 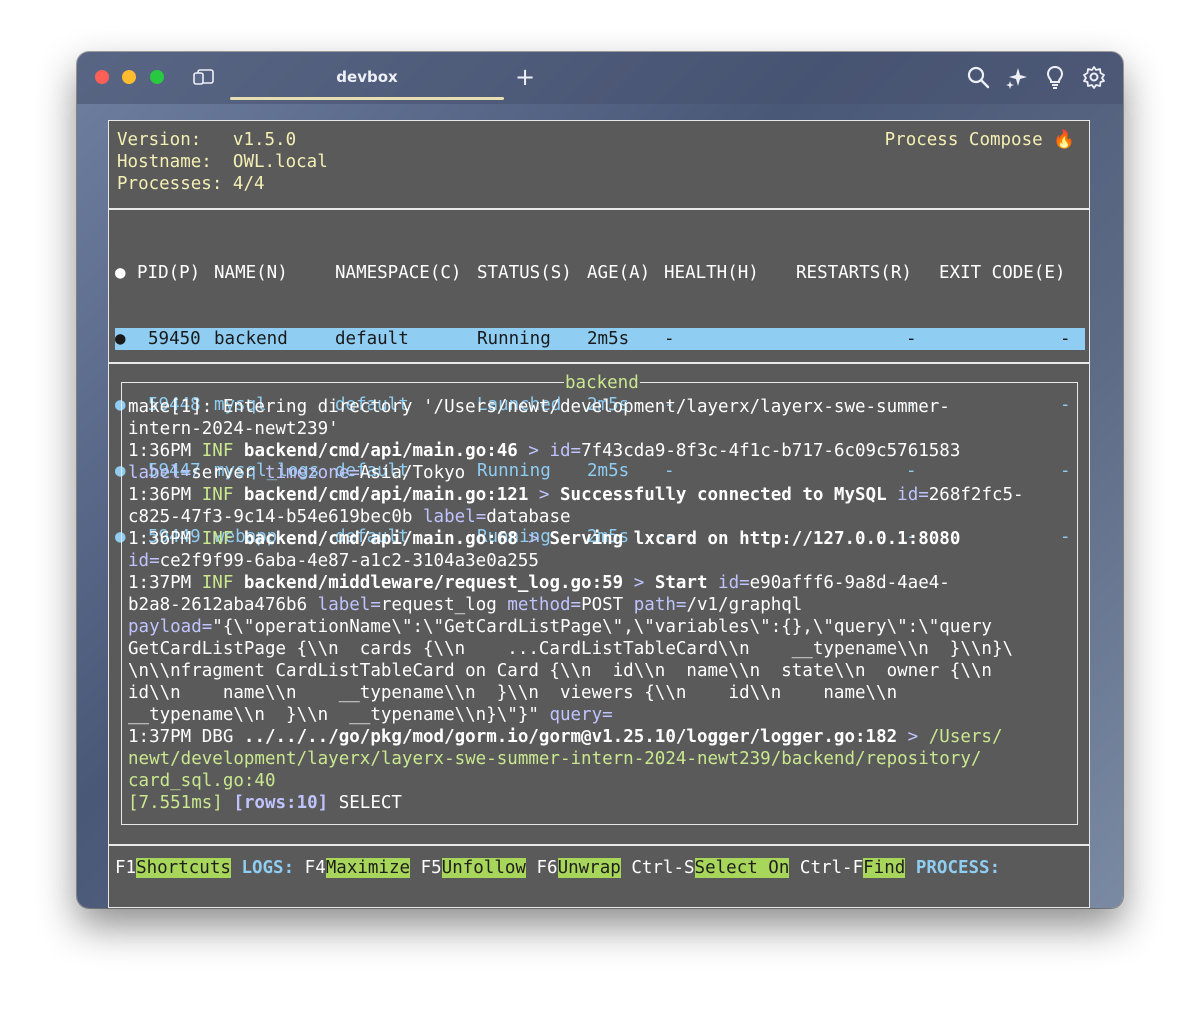 I want to click on search-icon, so click(x=978, y=77).